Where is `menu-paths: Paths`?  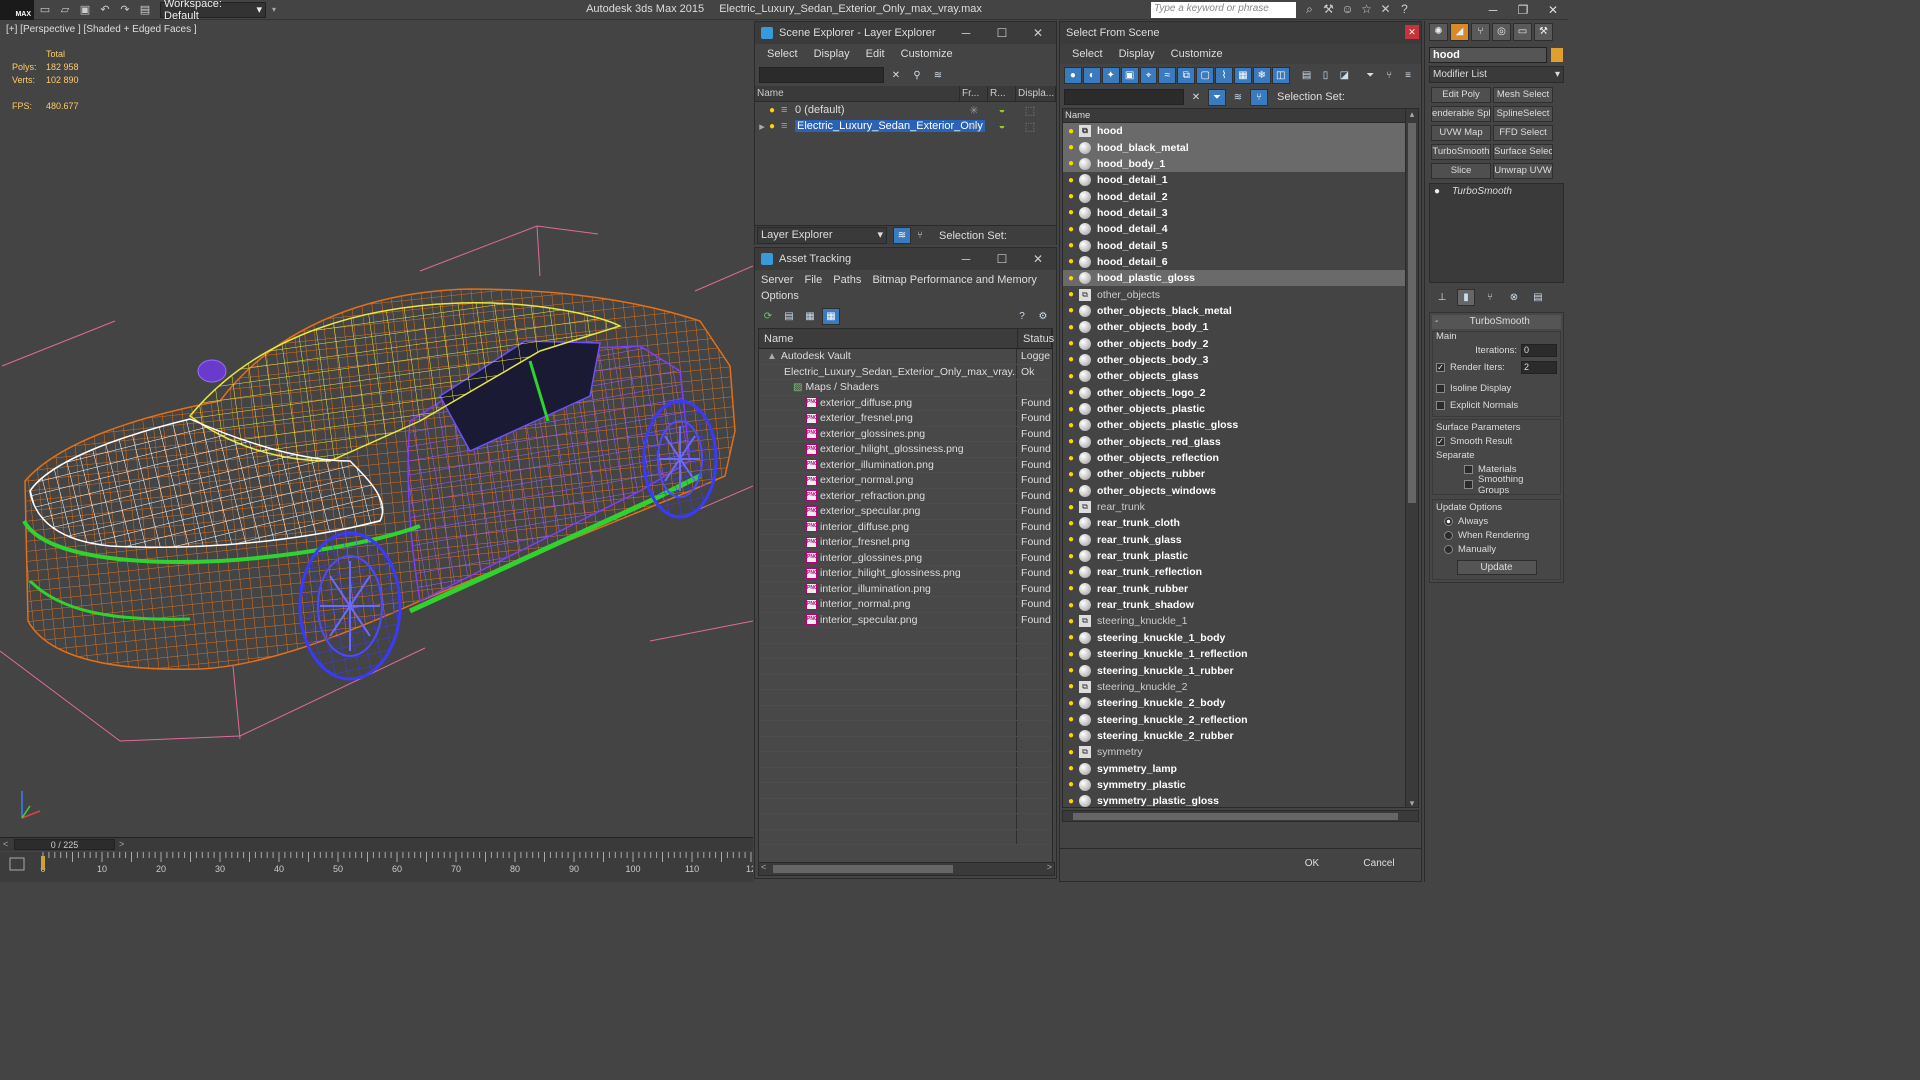
menu-paths: Paths is located at coordinates (847, 280).